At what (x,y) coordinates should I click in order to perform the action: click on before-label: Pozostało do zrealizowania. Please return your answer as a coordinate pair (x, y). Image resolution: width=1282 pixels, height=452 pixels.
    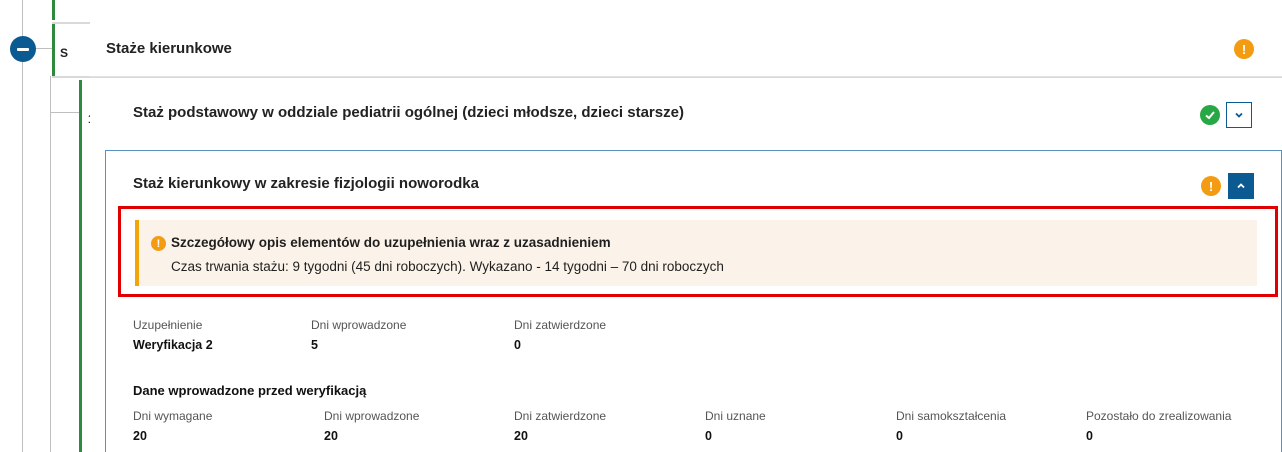
    Looking at the image, I should click on (1159, 416).